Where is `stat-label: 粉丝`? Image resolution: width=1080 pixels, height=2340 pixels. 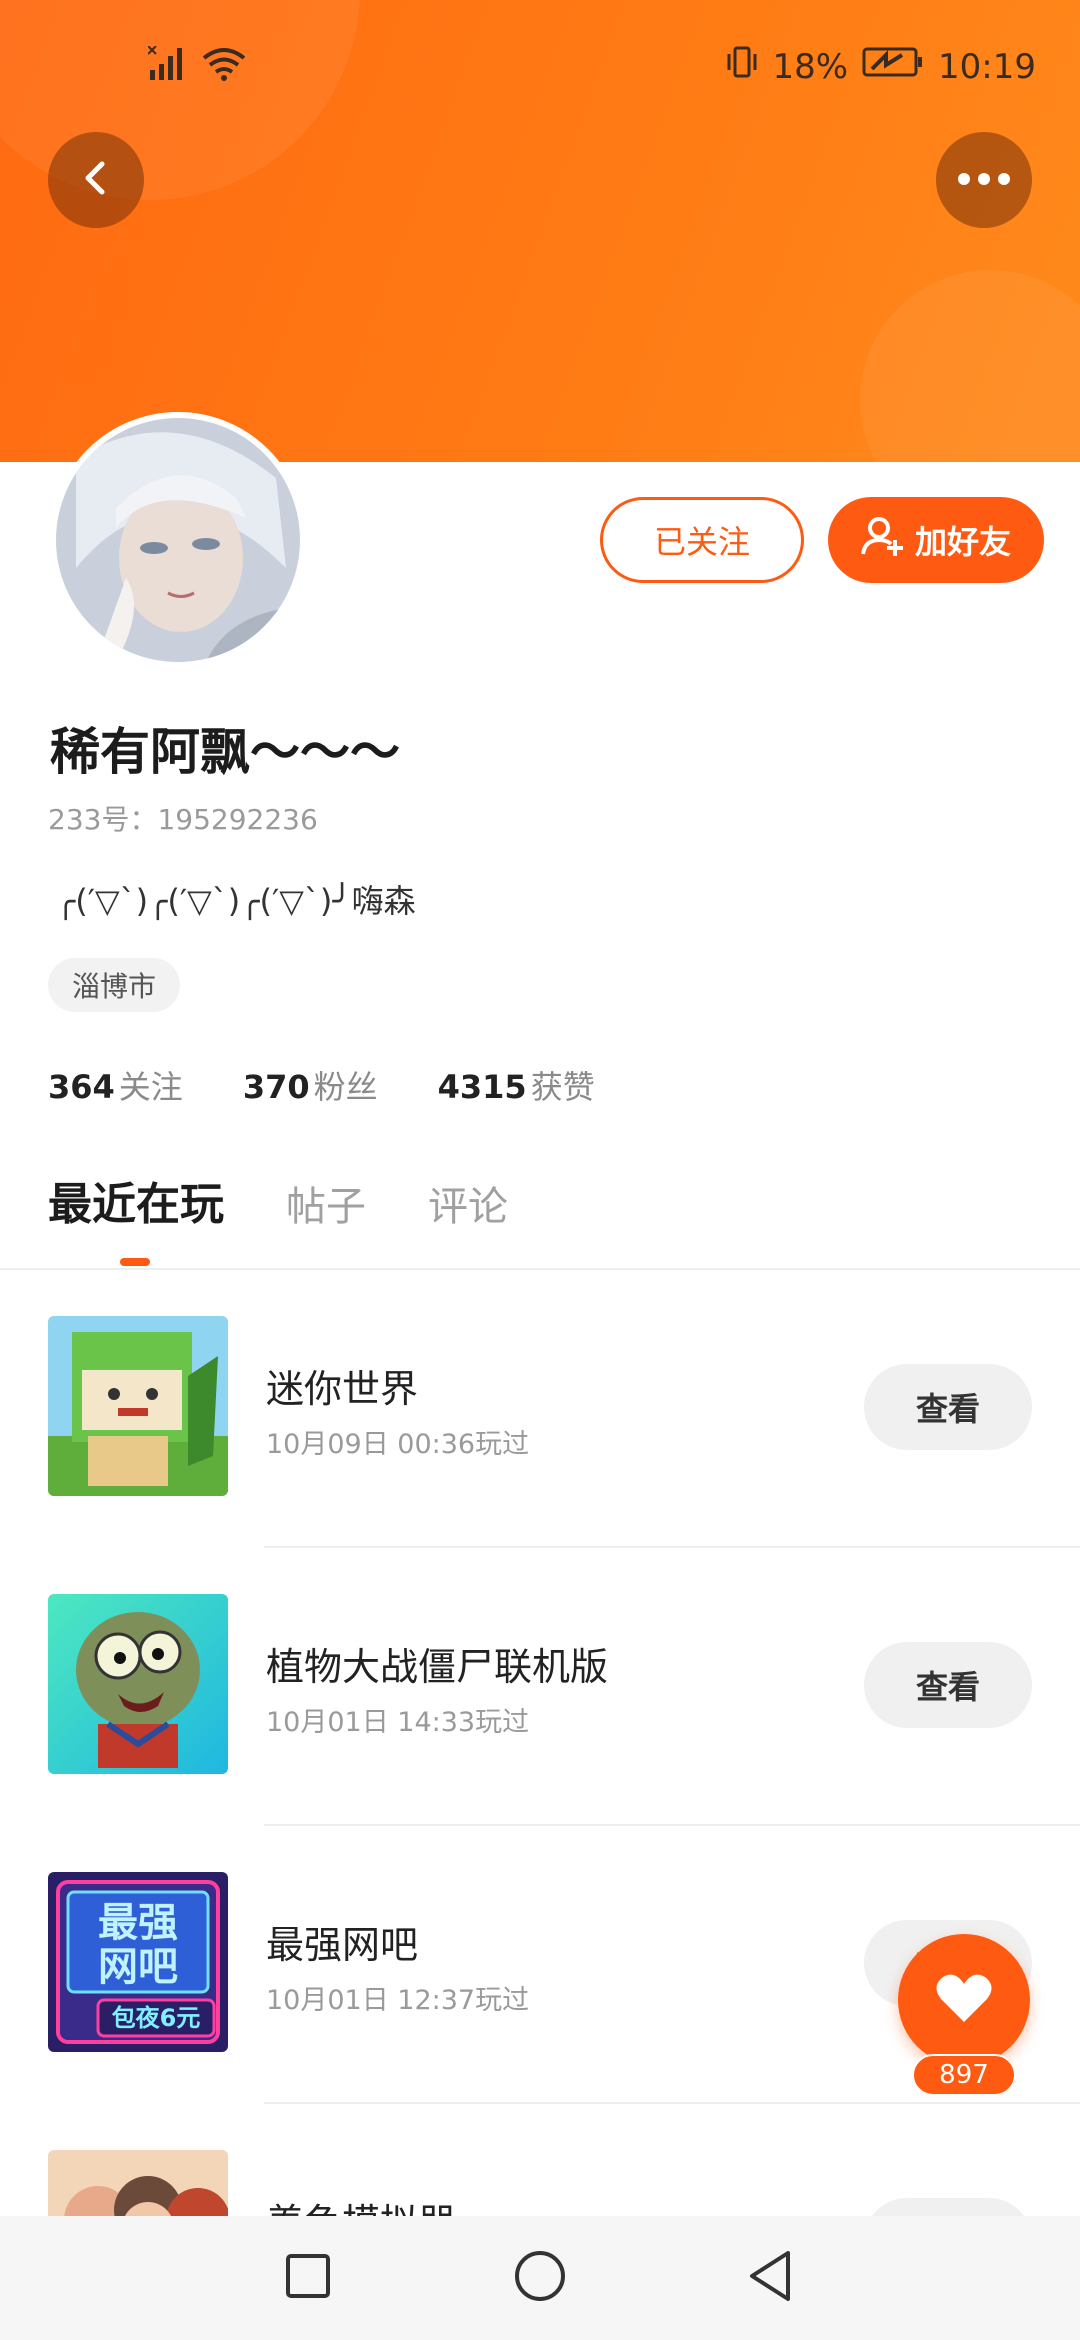 stat-label: 粉丝 is located at coordinates (345, 1087).